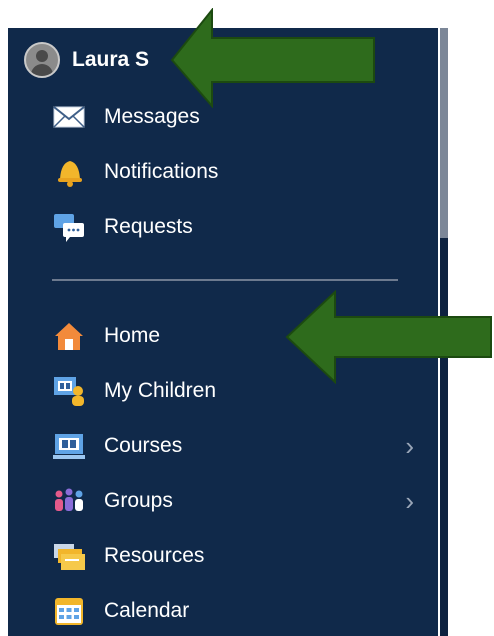 The width and height of the screenshot is (494, 636). What do you see at coordinates (138, 500) in the screenshot?
I see `menu-item-label: Groups` at bounding box center [138, 500].